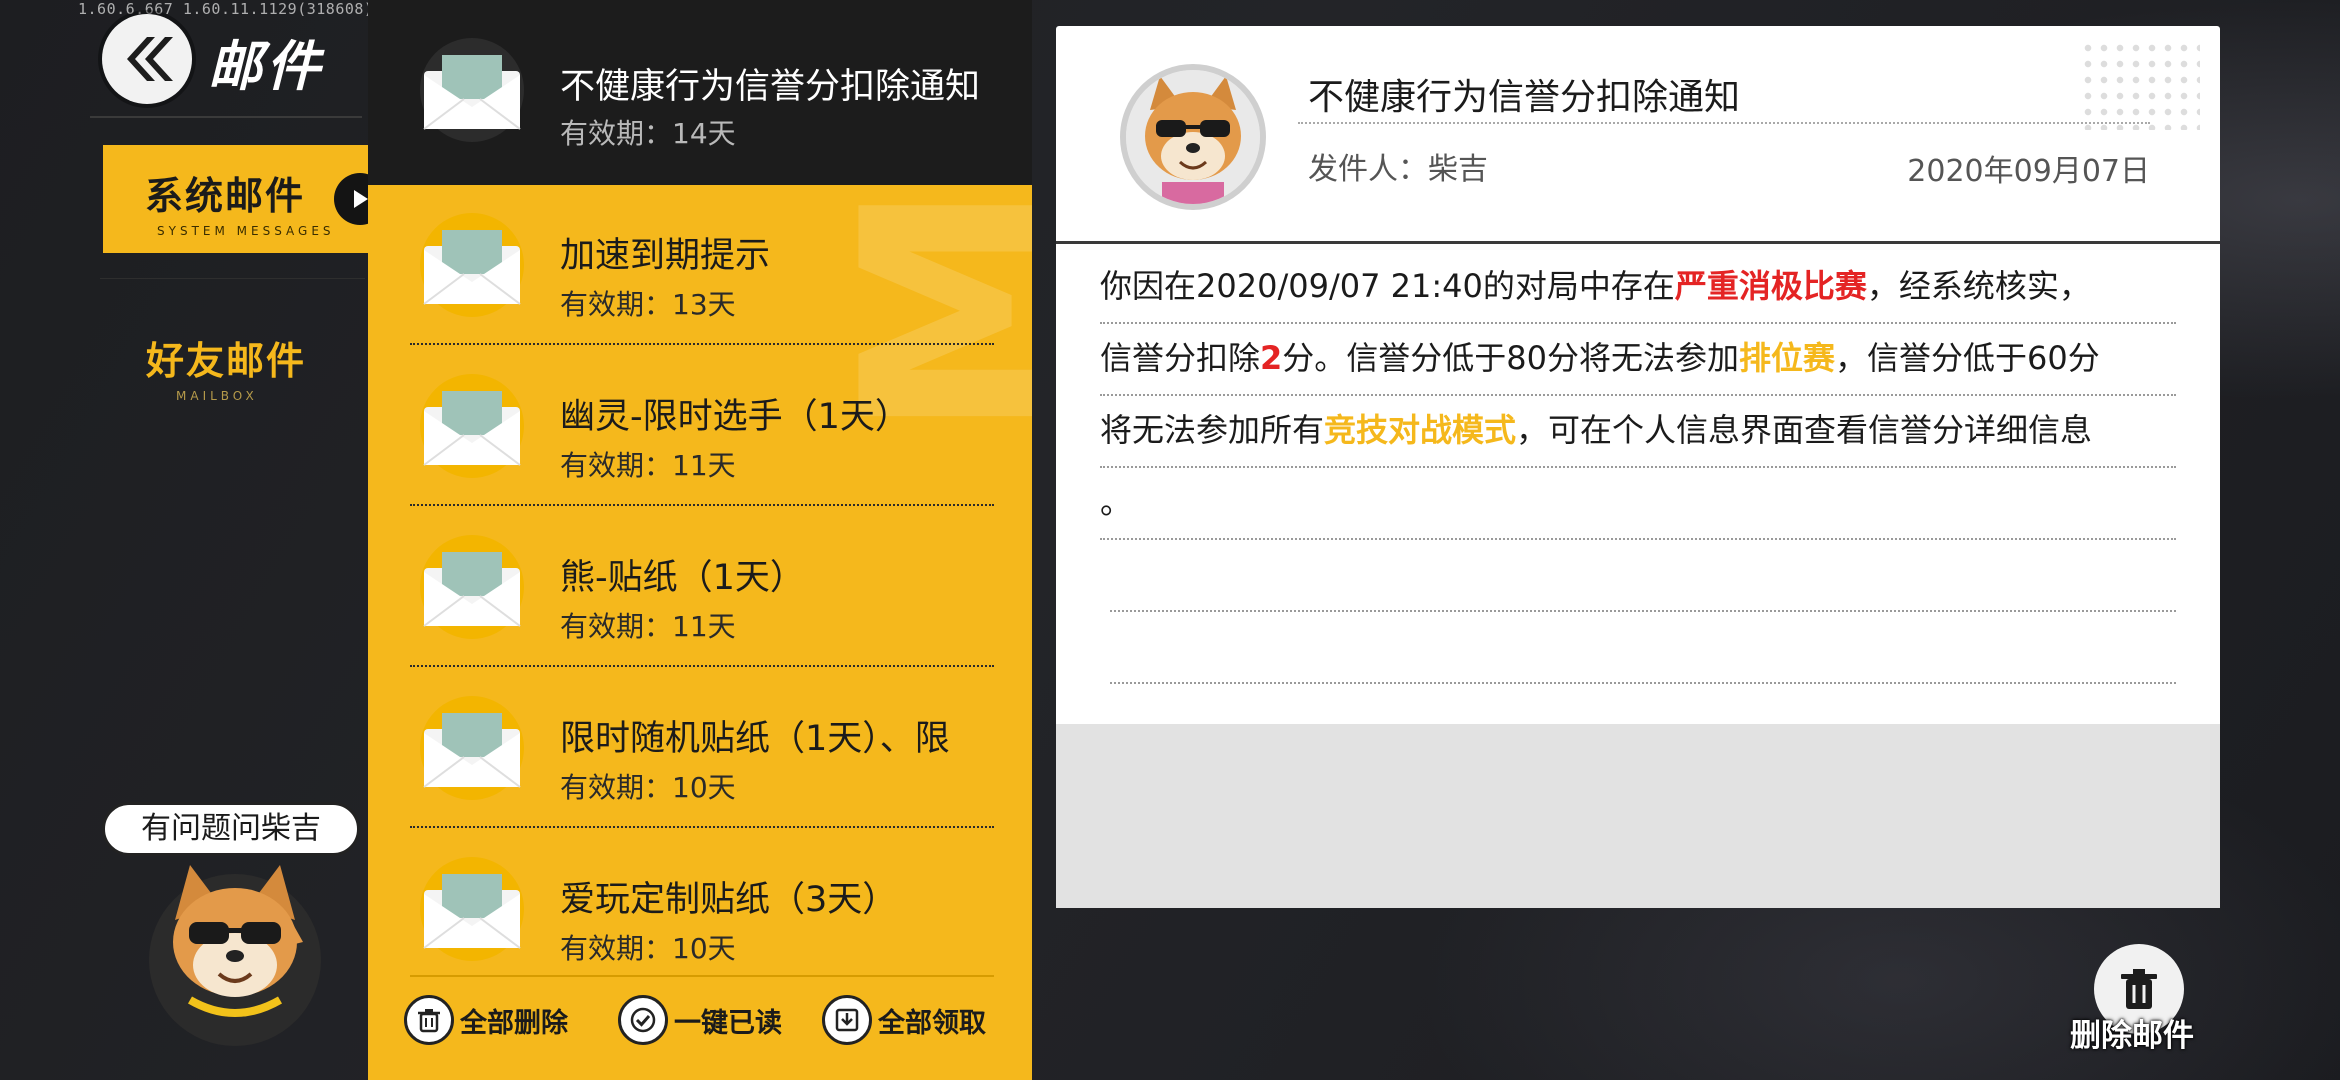 The width and height of the screenshot is (2340, 1080). I want to click on download-icon, so click(847, 1020).